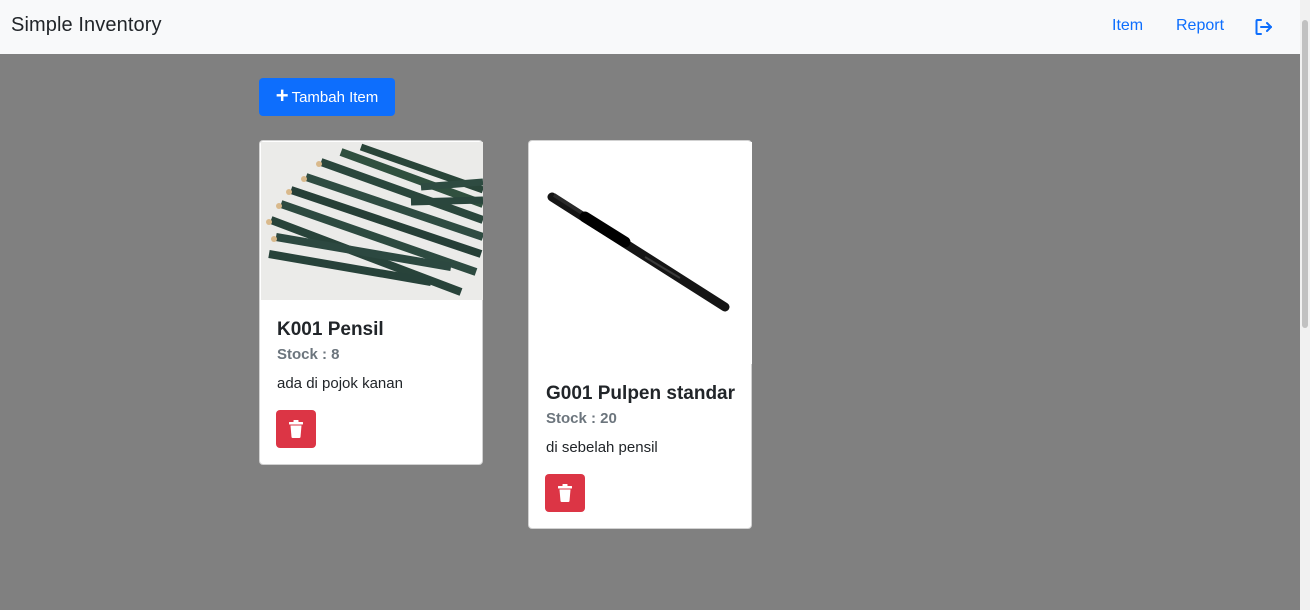 This screenshot has width=1310, height=610. What do you see at coordinates (308, 354) in the screenshot?
I see `item-stock: Stock : 8` at bounding box center [308, 354].